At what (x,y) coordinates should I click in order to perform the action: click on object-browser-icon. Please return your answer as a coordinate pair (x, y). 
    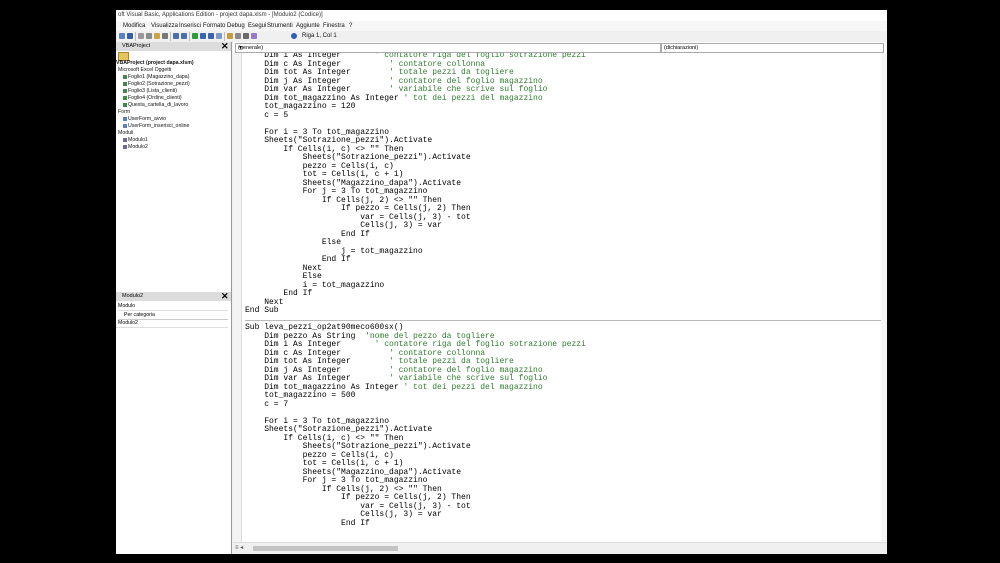
    Looking at the image, I should click on (246, 36).